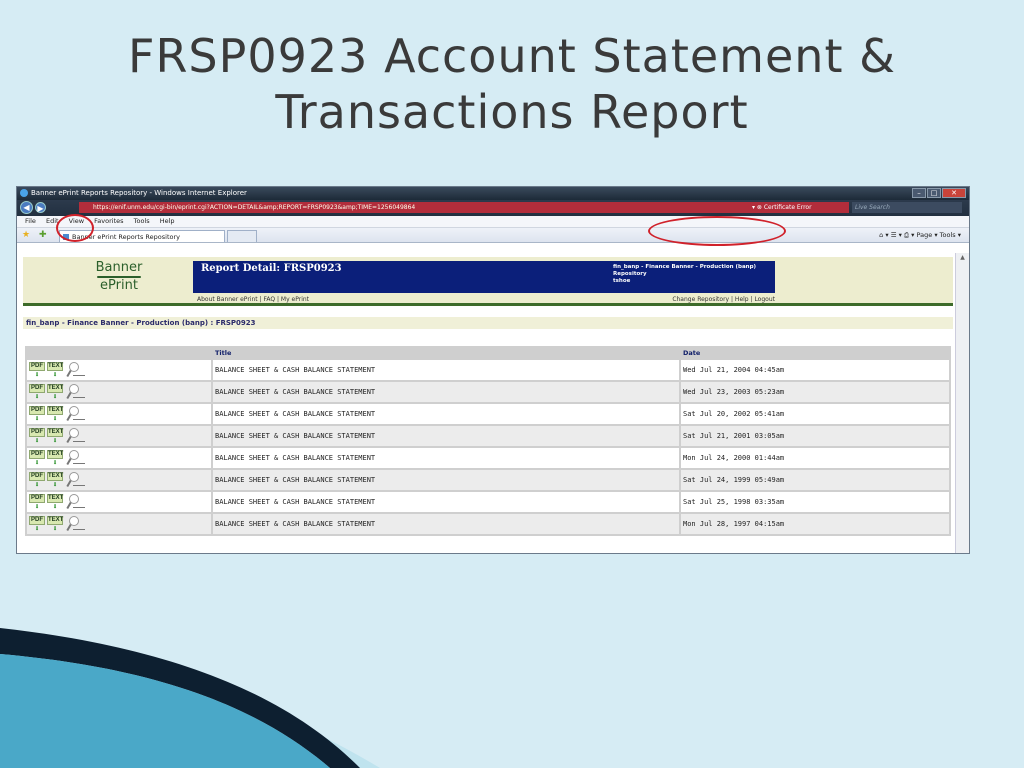  What do you see at coordinates (108, 221) in the screenshot?
I see `menu-favorites: Favorites` at bounding box center [108, 221].